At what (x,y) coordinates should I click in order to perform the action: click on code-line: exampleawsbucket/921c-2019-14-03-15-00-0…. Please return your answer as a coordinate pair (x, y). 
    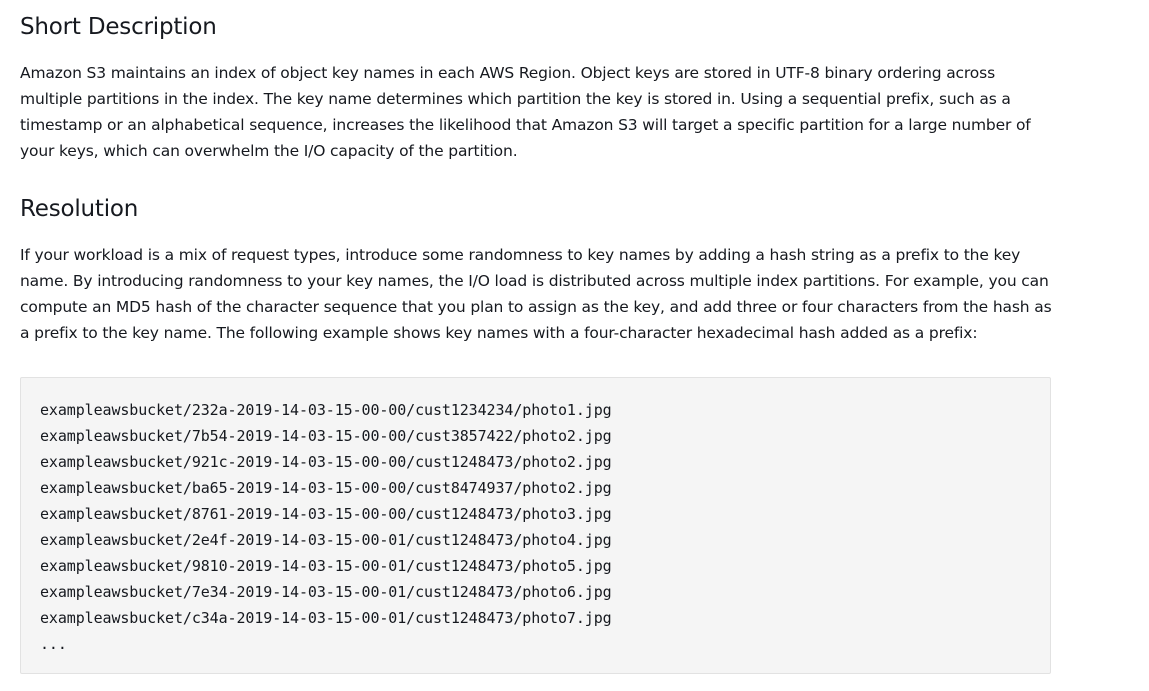
    Looking at the image, I should click on (326, 462).